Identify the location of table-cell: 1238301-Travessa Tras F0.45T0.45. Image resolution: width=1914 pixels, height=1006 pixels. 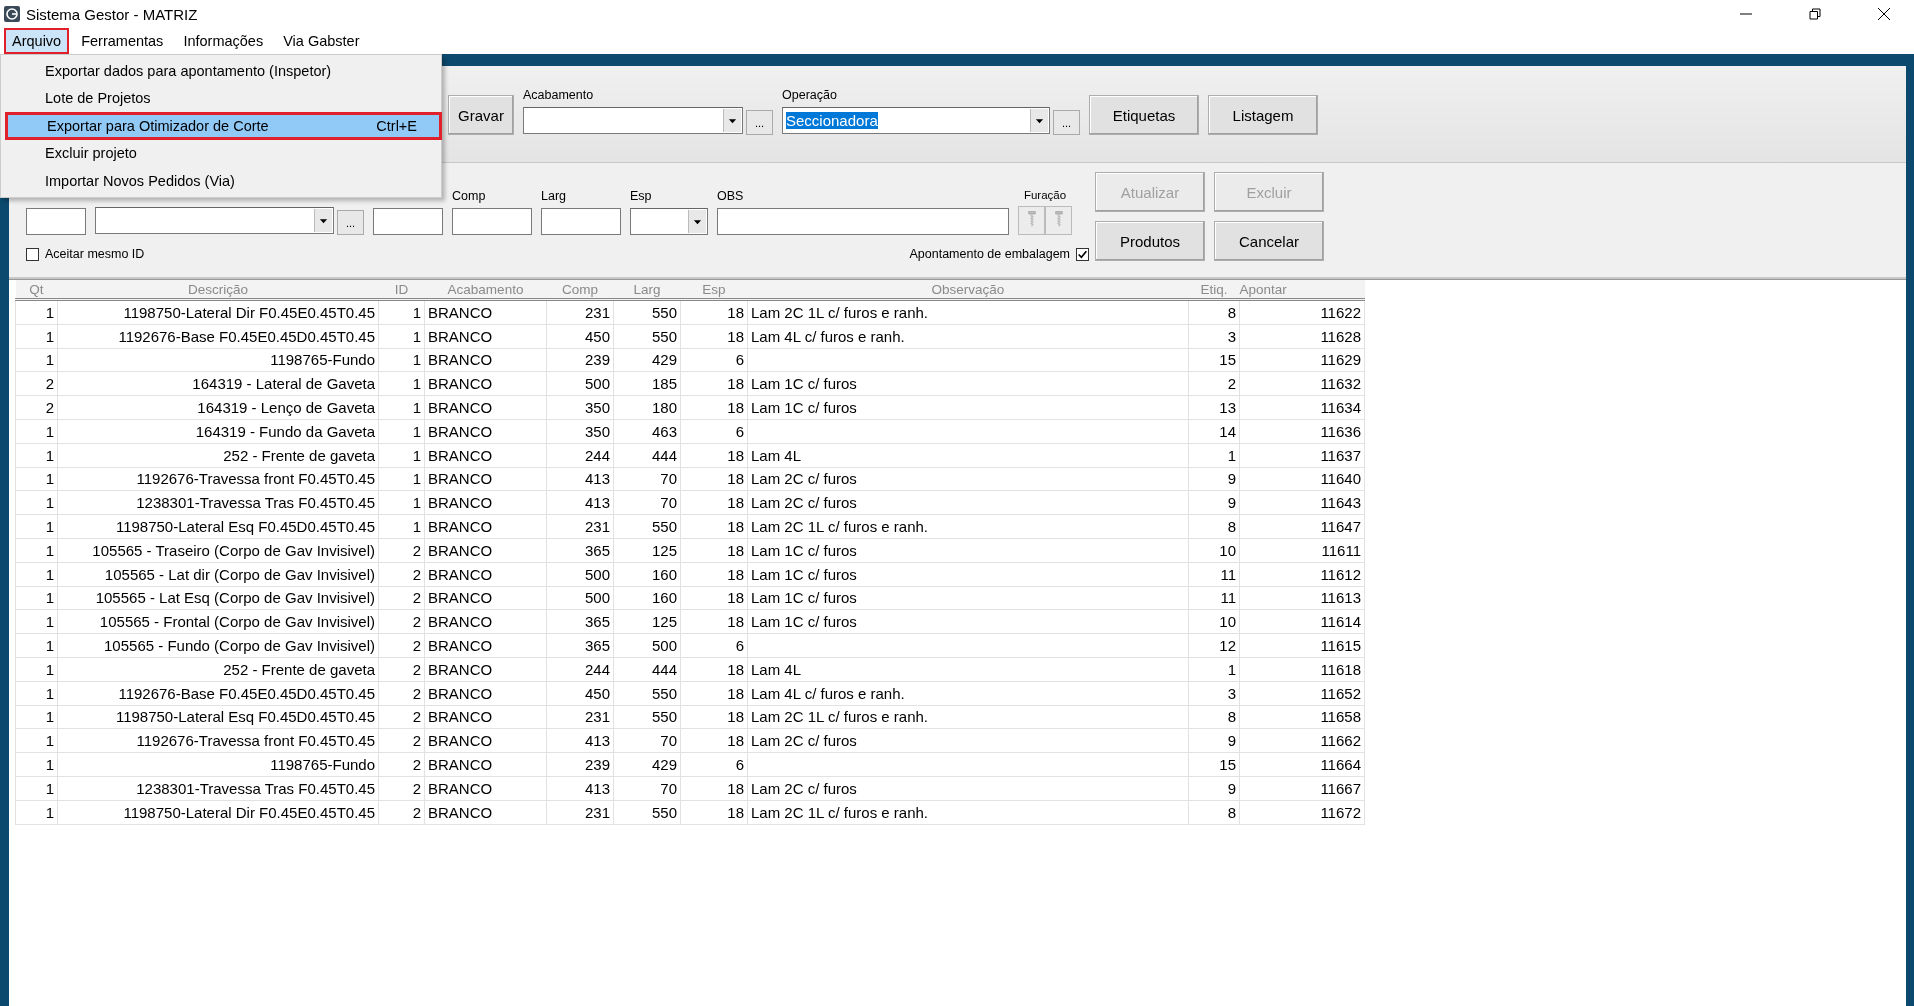
(218, 502).